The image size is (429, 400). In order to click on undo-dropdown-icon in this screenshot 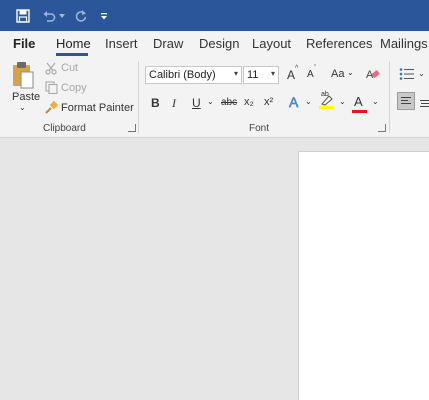, I will do `click(62, 16)`.